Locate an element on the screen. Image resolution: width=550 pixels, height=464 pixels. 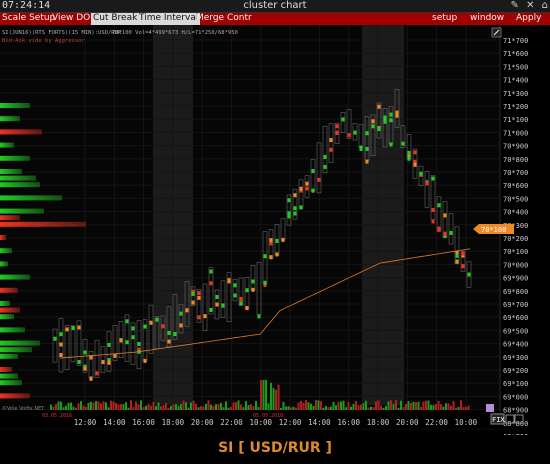
price-tick-label: 69*500 is located at coordinates (515, 331).